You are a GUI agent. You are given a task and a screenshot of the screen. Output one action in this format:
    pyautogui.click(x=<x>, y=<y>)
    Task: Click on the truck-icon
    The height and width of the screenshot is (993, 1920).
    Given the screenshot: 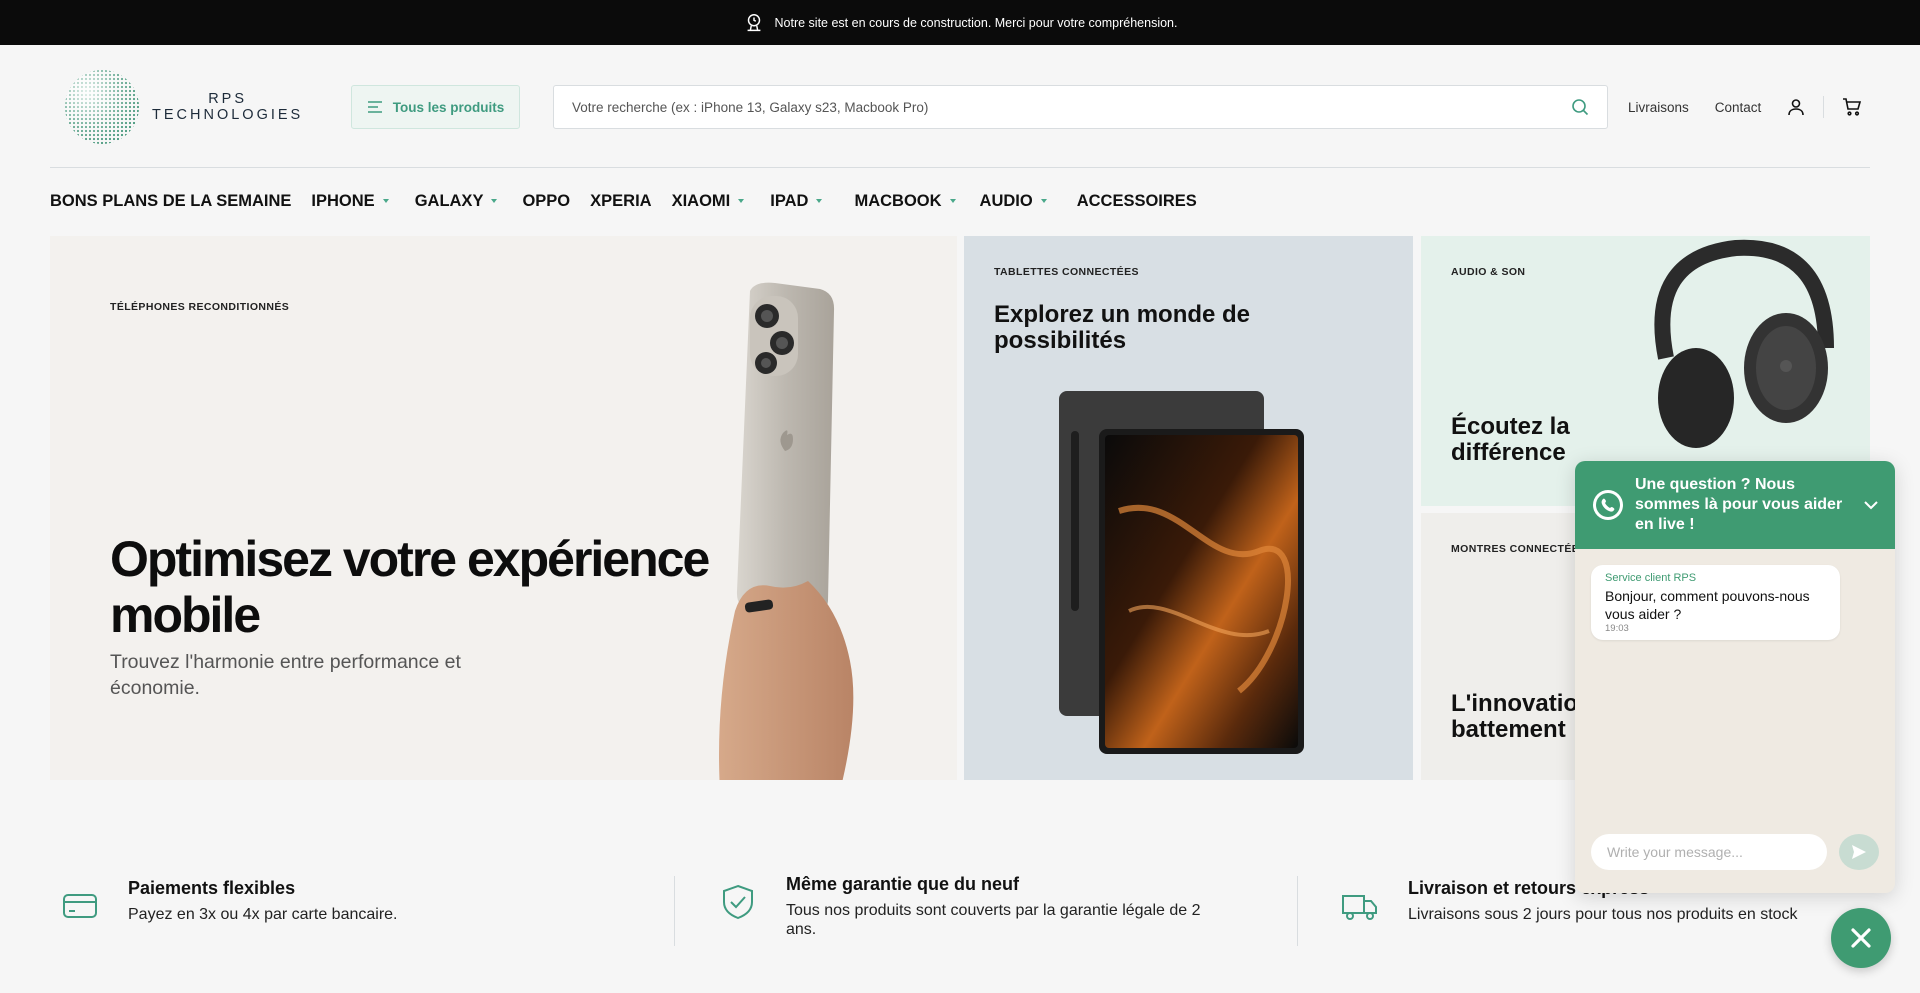 What is the action you would take?
    pyautogui.click(x=1359, y=907)
    